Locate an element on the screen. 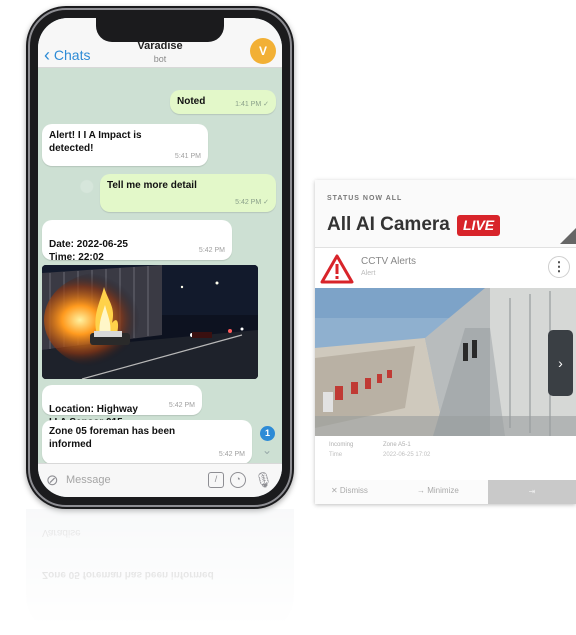 Image resolution: width=576 pixels, height=635 pixels. reflection-input: Varadise is located at coordinates (61, 532).